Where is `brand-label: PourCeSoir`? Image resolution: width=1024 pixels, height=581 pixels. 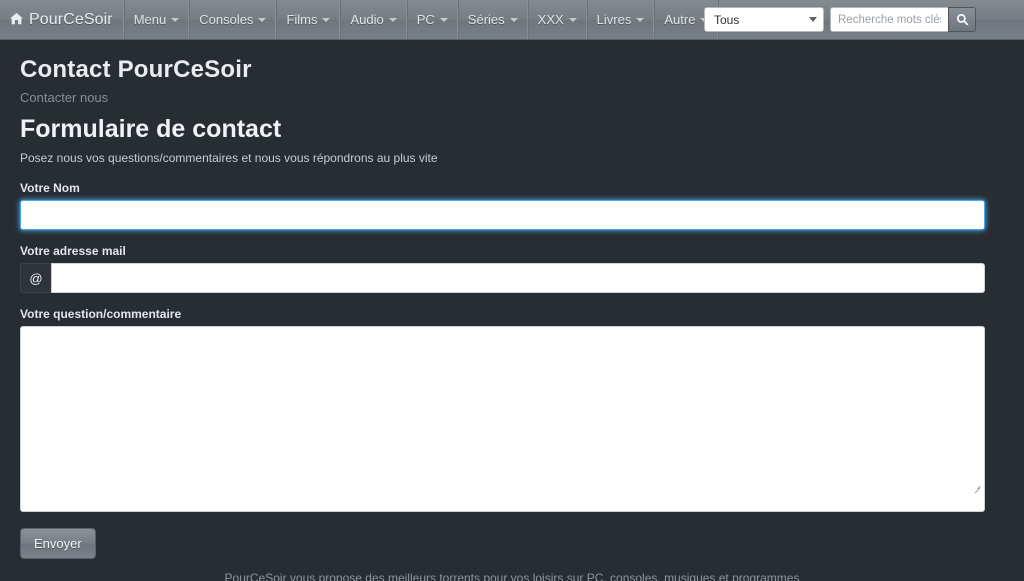 brand-label: PourCeSoir is located at coordinates (71, 19).